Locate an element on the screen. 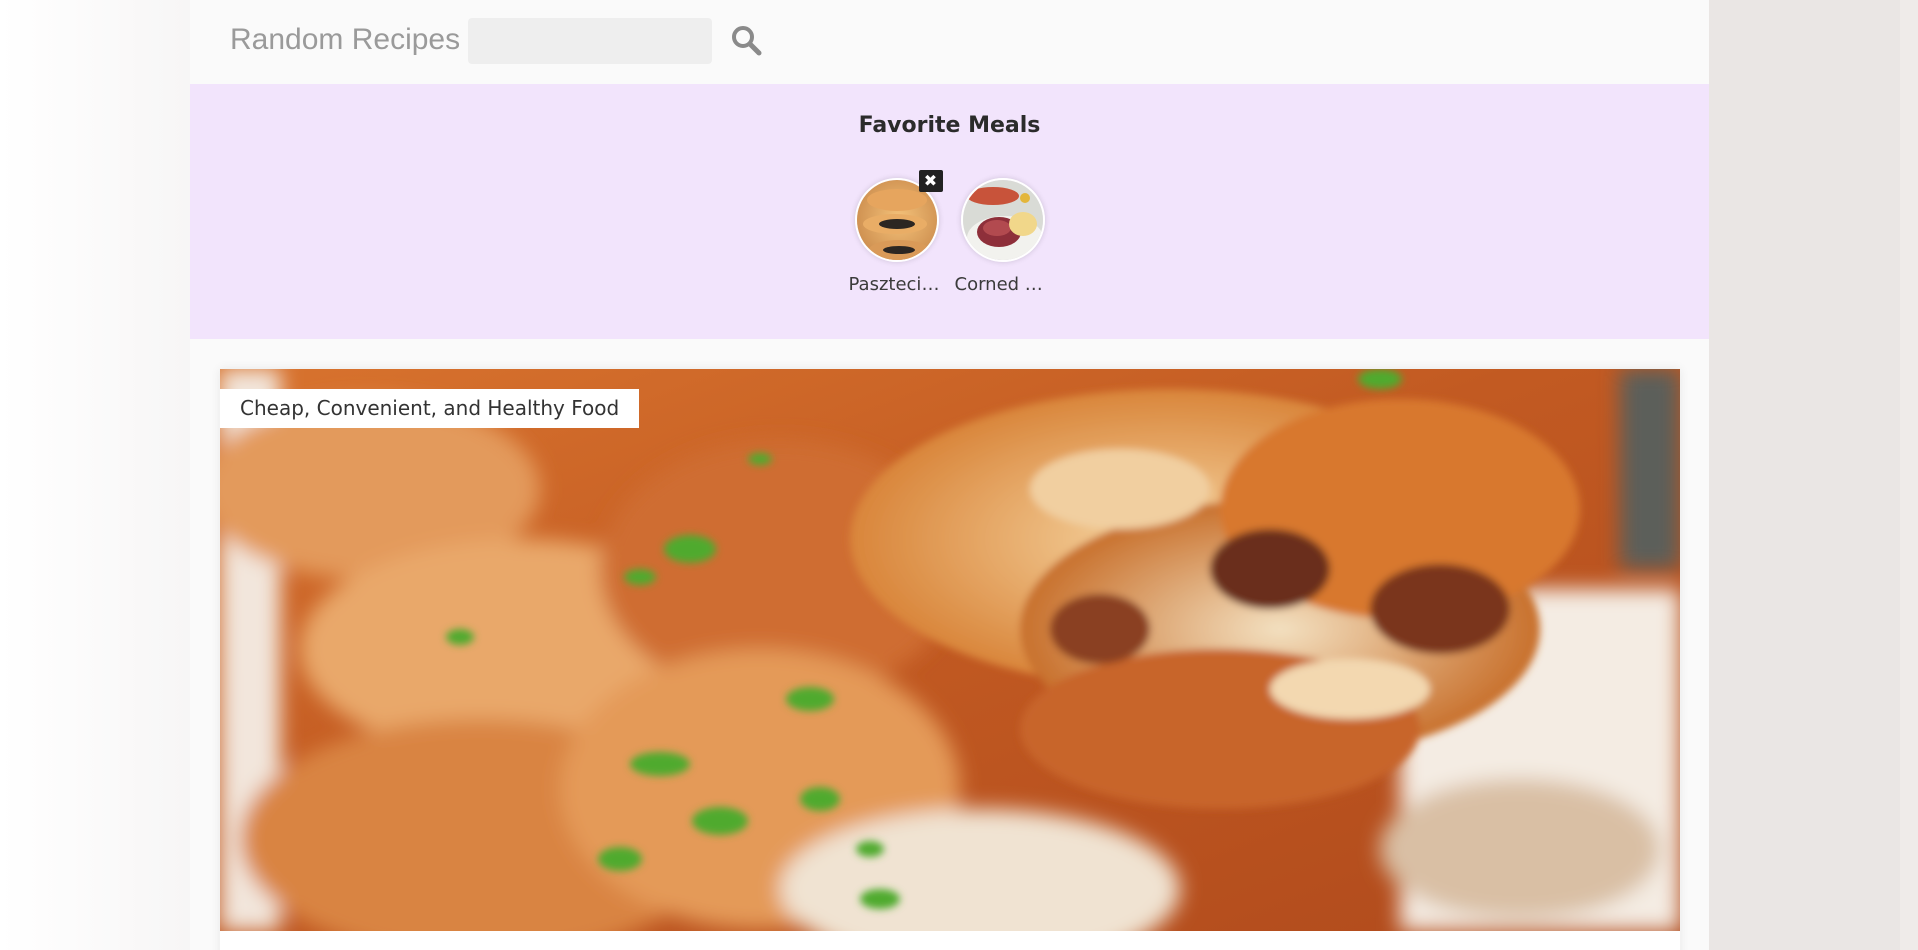 The width and height of the screenshot is (1918, 950). meal-tag: Cheap, Convenient, and Healthy Food is located at coordinates (430, 408).